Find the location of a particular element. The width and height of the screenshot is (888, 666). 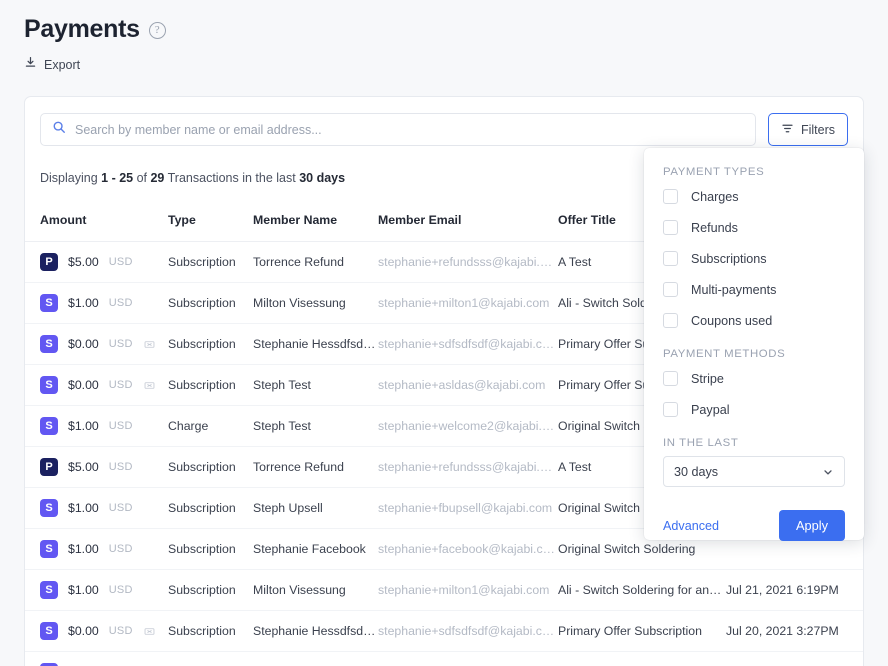

cell-date: Jul 21, 2021 6:19PM is located at coordinates (794, 590).